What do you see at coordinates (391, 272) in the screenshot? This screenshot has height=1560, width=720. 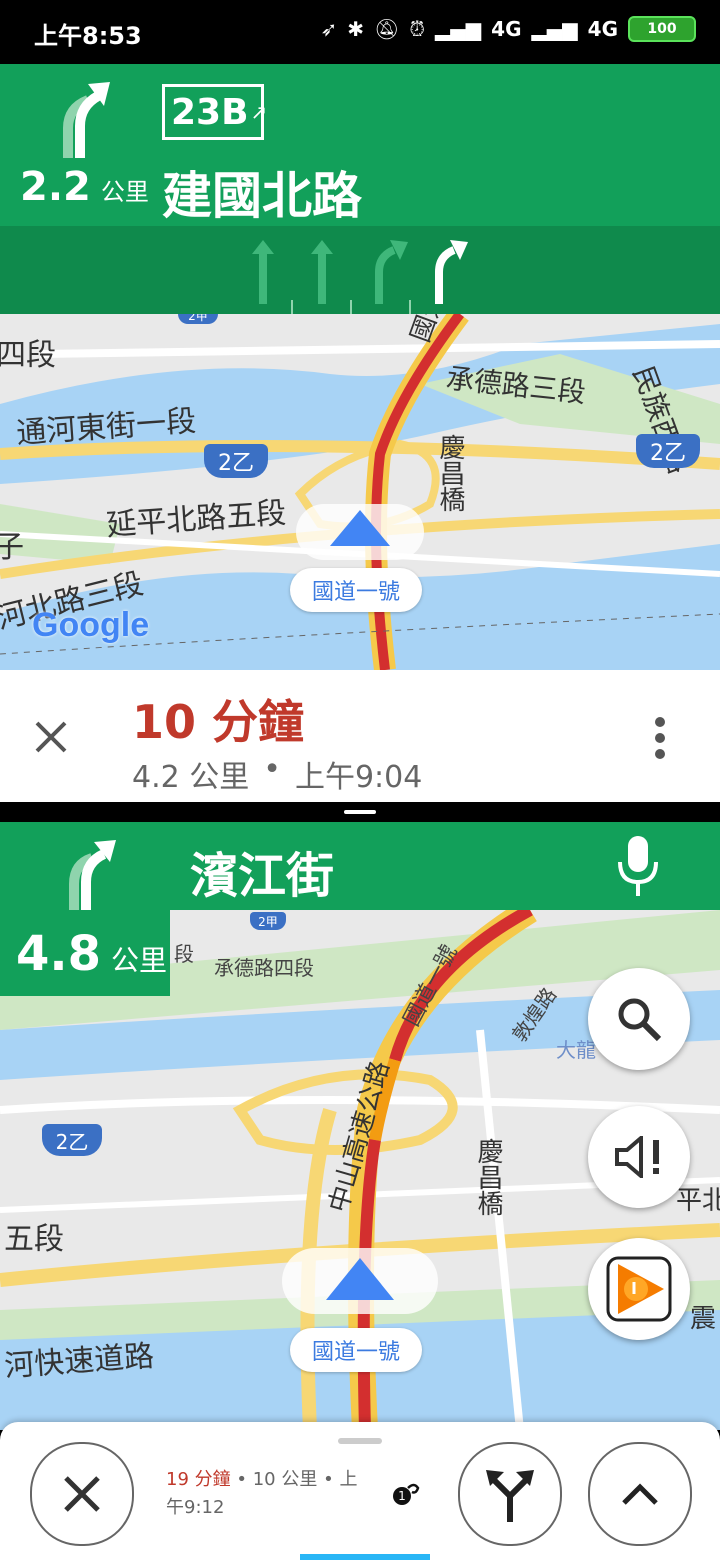 I see `lane-right-icon` at bounding box center [391, 272].